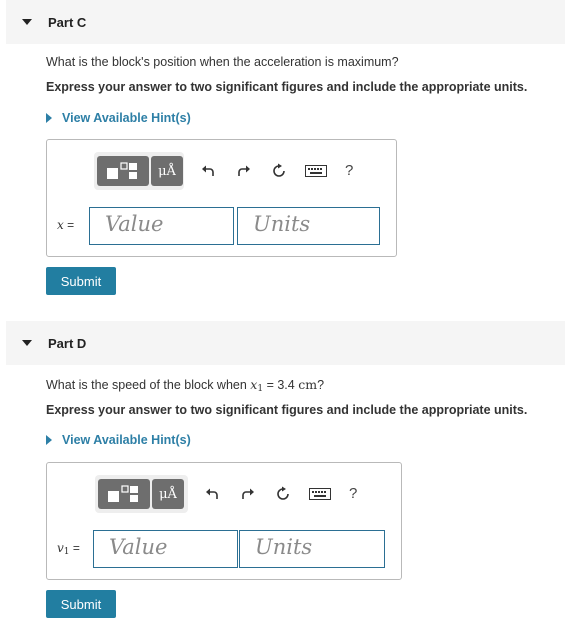  I want to click on part-d-answer-box: μÅ ? v1 = Value Units, so click(224, 521).